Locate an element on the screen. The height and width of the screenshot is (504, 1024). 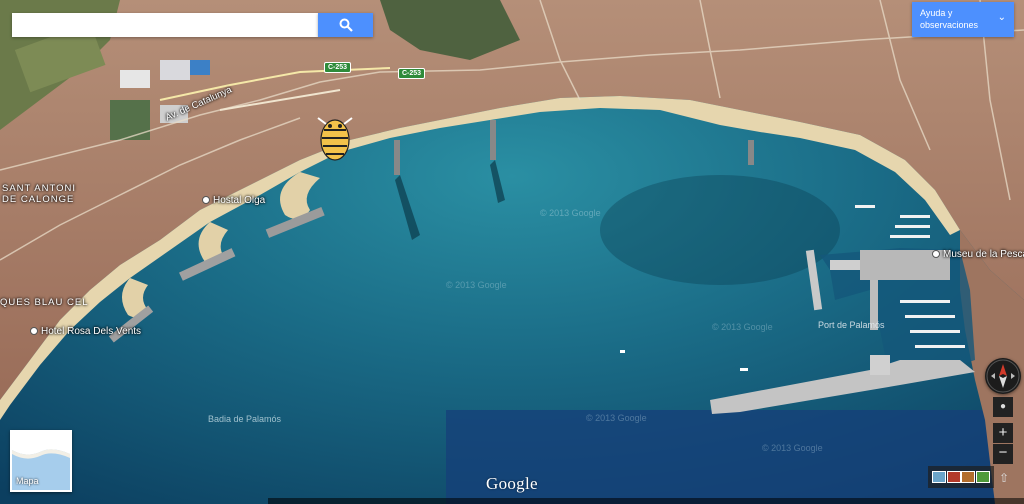
street-view-pegman-icon: ● is located at coordinates (1003, 407).